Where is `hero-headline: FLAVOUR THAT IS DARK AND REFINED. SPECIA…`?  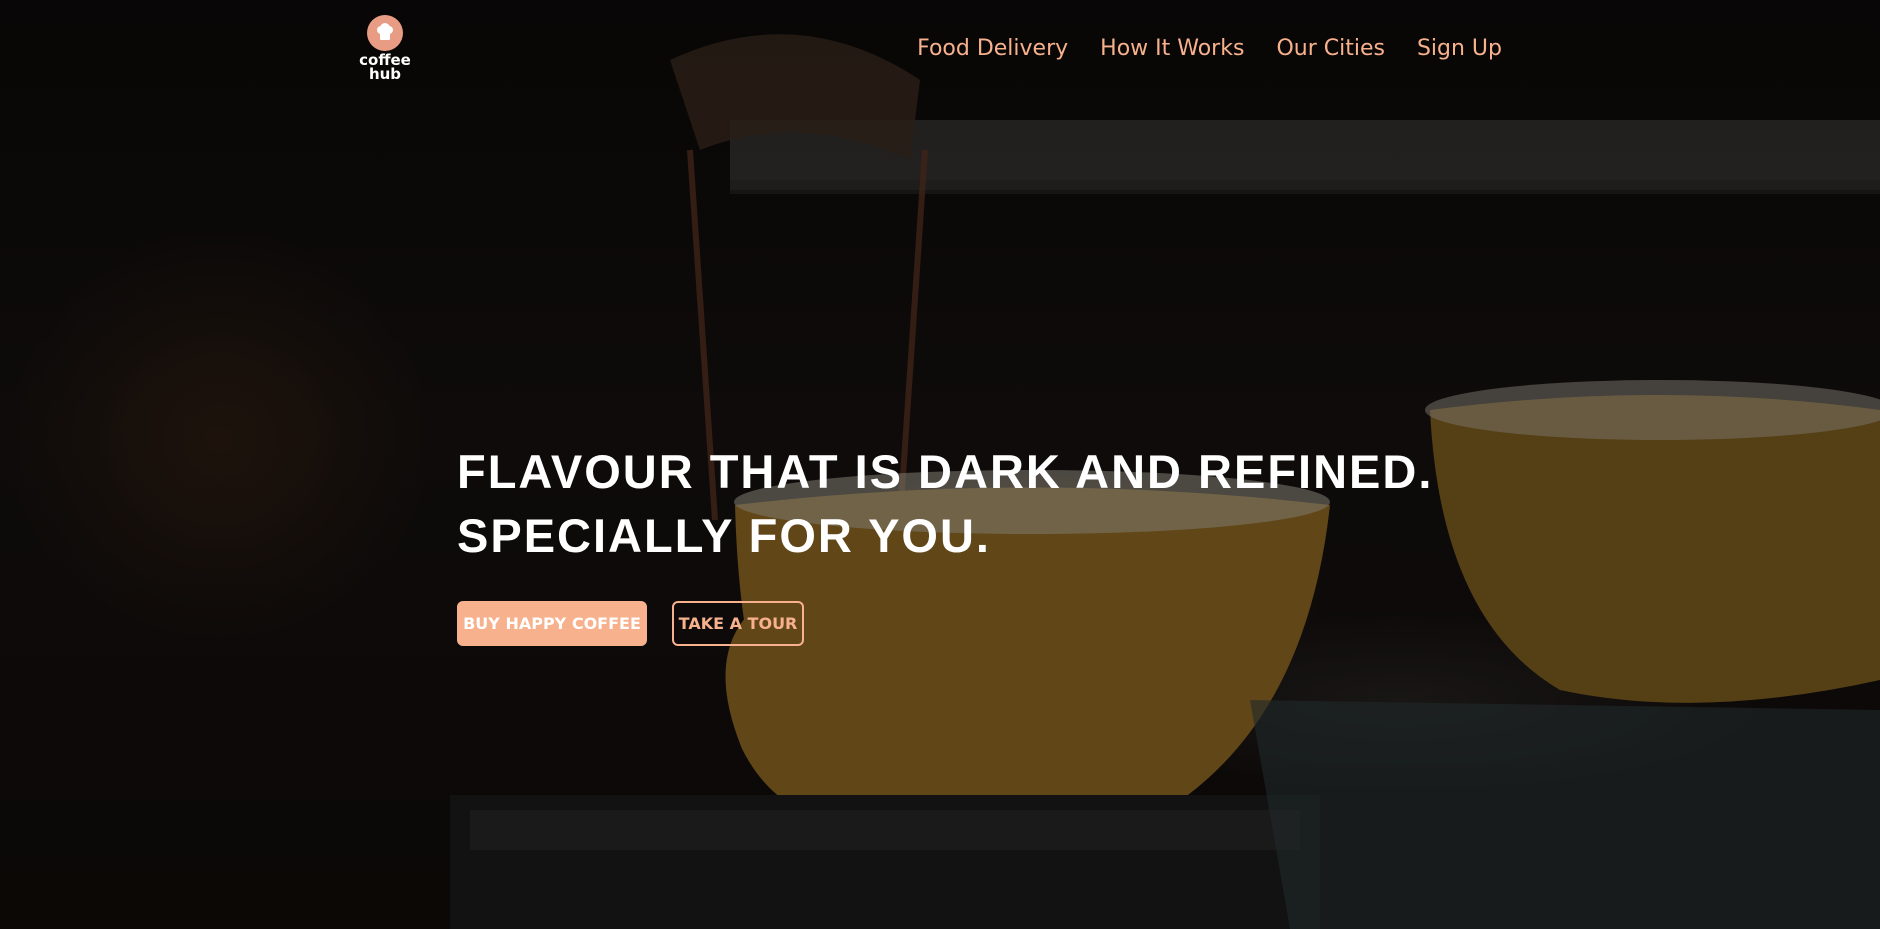
hero-headline: FLAVOUR THAT IS DARK AND REFINED. SPECIA… is located at coordinates (945, 504).